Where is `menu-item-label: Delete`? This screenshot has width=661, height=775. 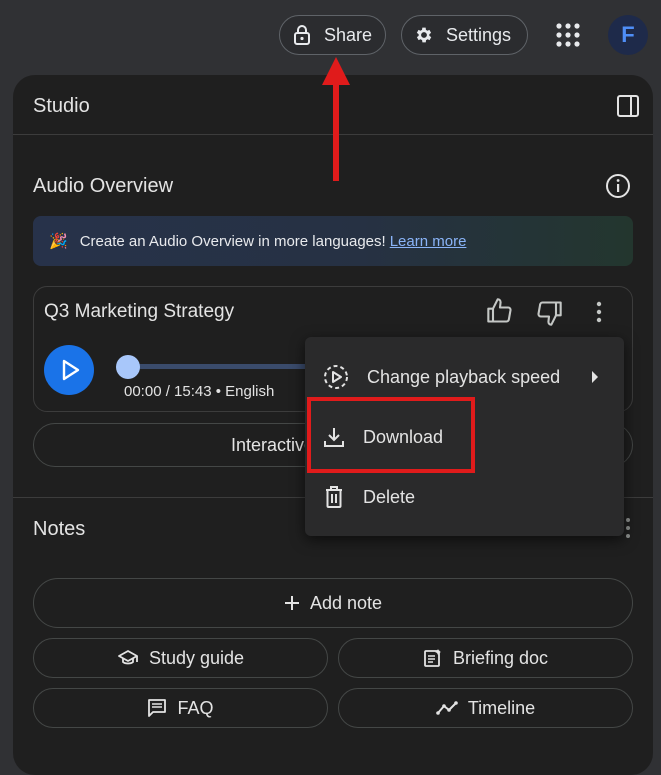
menu-item-label: Delete is located at coordinates (389, 496).